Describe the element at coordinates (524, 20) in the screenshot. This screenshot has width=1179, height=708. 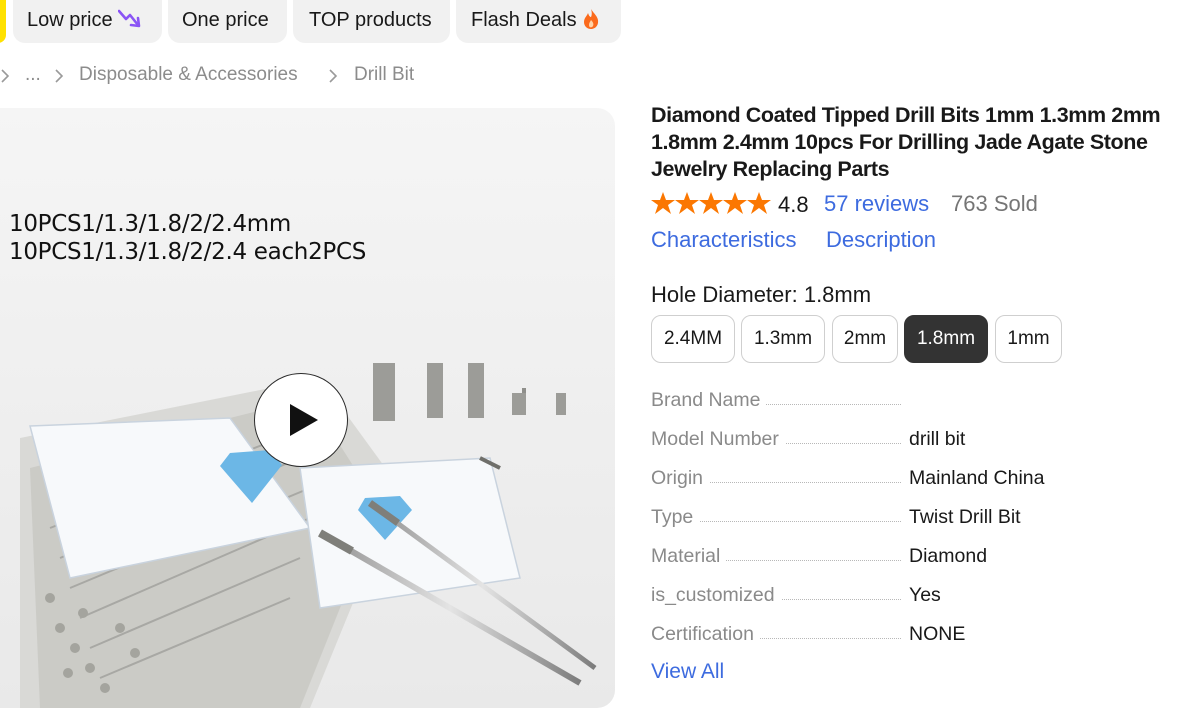
I see `chip-label: Flash Deals` at that location.